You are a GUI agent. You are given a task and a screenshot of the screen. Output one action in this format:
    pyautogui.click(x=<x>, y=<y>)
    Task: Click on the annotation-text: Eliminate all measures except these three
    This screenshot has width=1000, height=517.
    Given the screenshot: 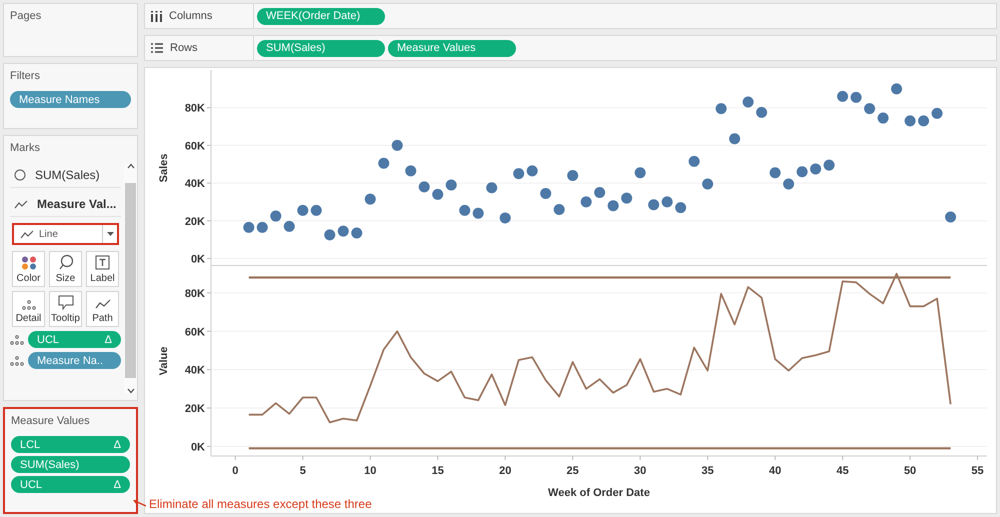 What is the action you would take?
    pyautogui.click(x=260, y=504)
    